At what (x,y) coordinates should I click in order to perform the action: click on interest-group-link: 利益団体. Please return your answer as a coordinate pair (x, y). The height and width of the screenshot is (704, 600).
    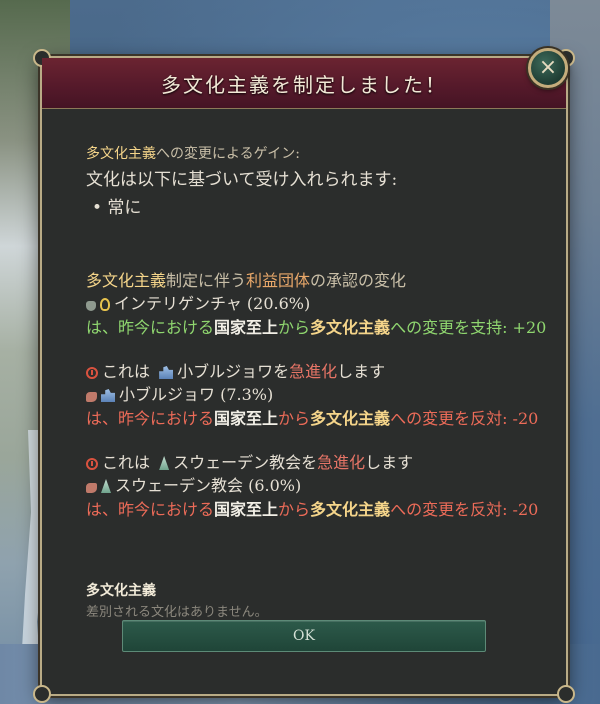
    Looking at the image, I should click on (278, 280).